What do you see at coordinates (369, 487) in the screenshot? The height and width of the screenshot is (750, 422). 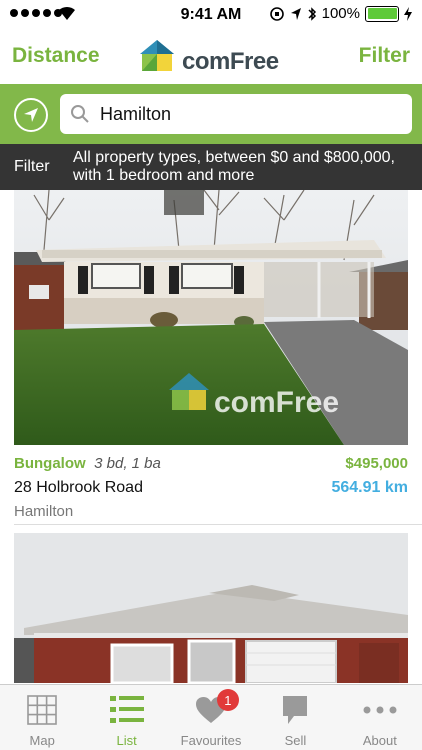 I see `listing-distance: 564.91 km` at bounding box center [369, 487].